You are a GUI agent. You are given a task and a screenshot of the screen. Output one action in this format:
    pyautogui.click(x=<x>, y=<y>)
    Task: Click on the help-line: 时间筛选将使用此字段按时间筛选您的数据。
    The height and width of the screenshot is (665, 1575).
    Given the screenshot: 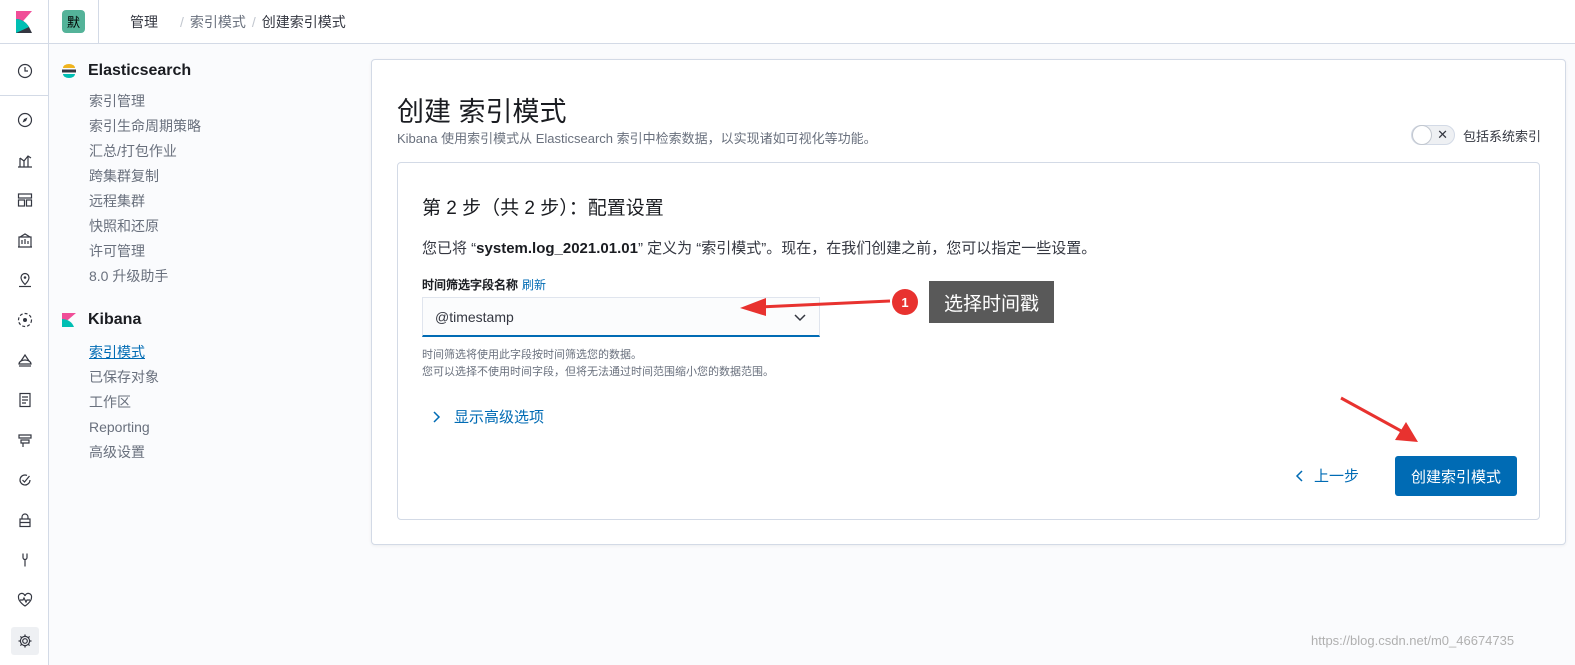 What is the action you would take?
    pyautogui.click(x=532, y=355)
    